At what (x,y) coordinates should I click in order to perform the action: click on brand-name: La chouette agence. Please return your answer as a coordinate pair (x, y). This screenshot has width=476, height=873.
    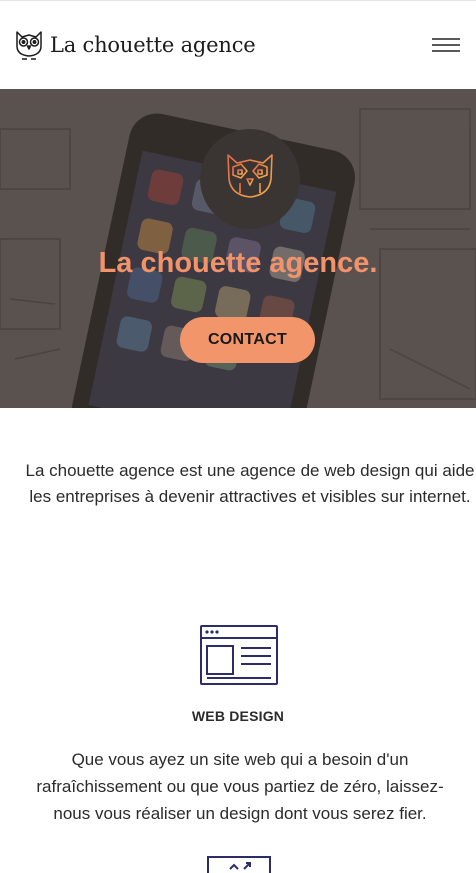
    Looking at the image, I should click on (153, 45).